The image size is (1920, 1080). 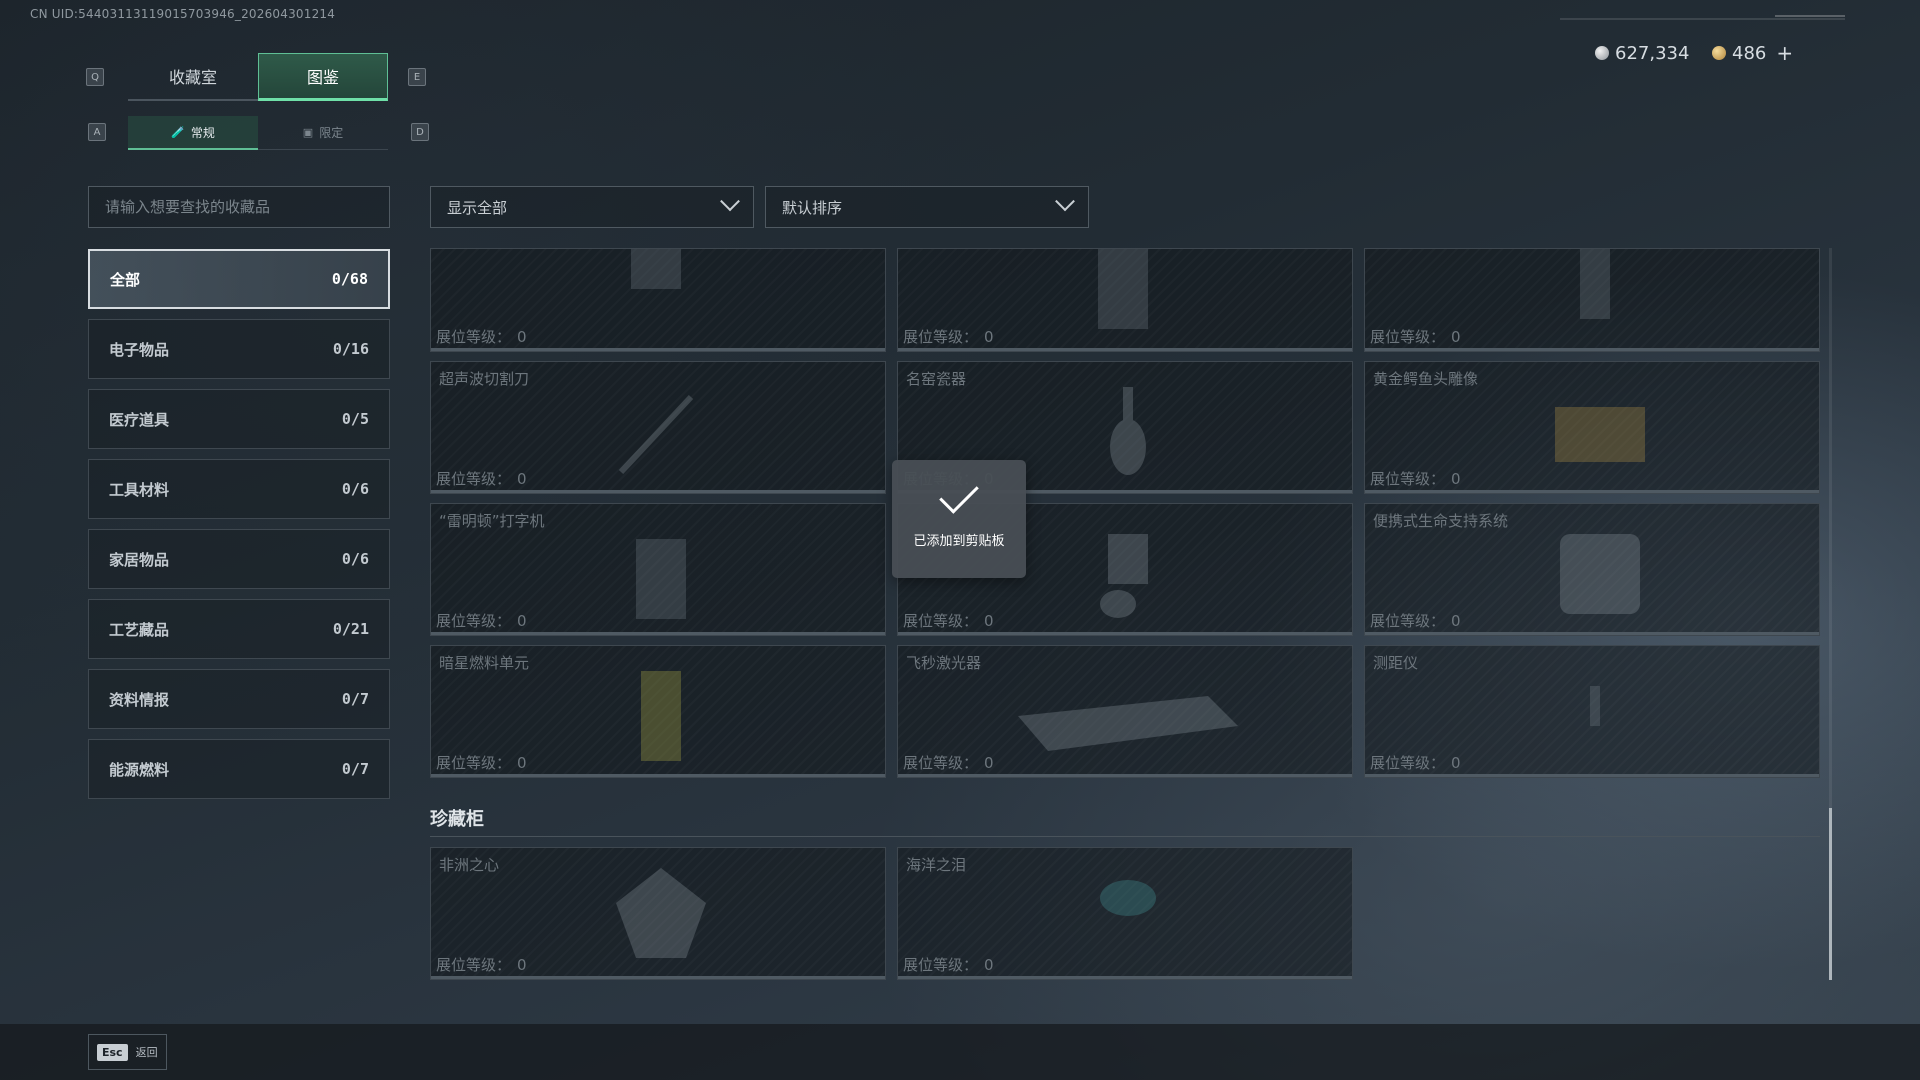 I want to click on category-crafts: 工艺藏品 0/21, so click(x=239, y=629).